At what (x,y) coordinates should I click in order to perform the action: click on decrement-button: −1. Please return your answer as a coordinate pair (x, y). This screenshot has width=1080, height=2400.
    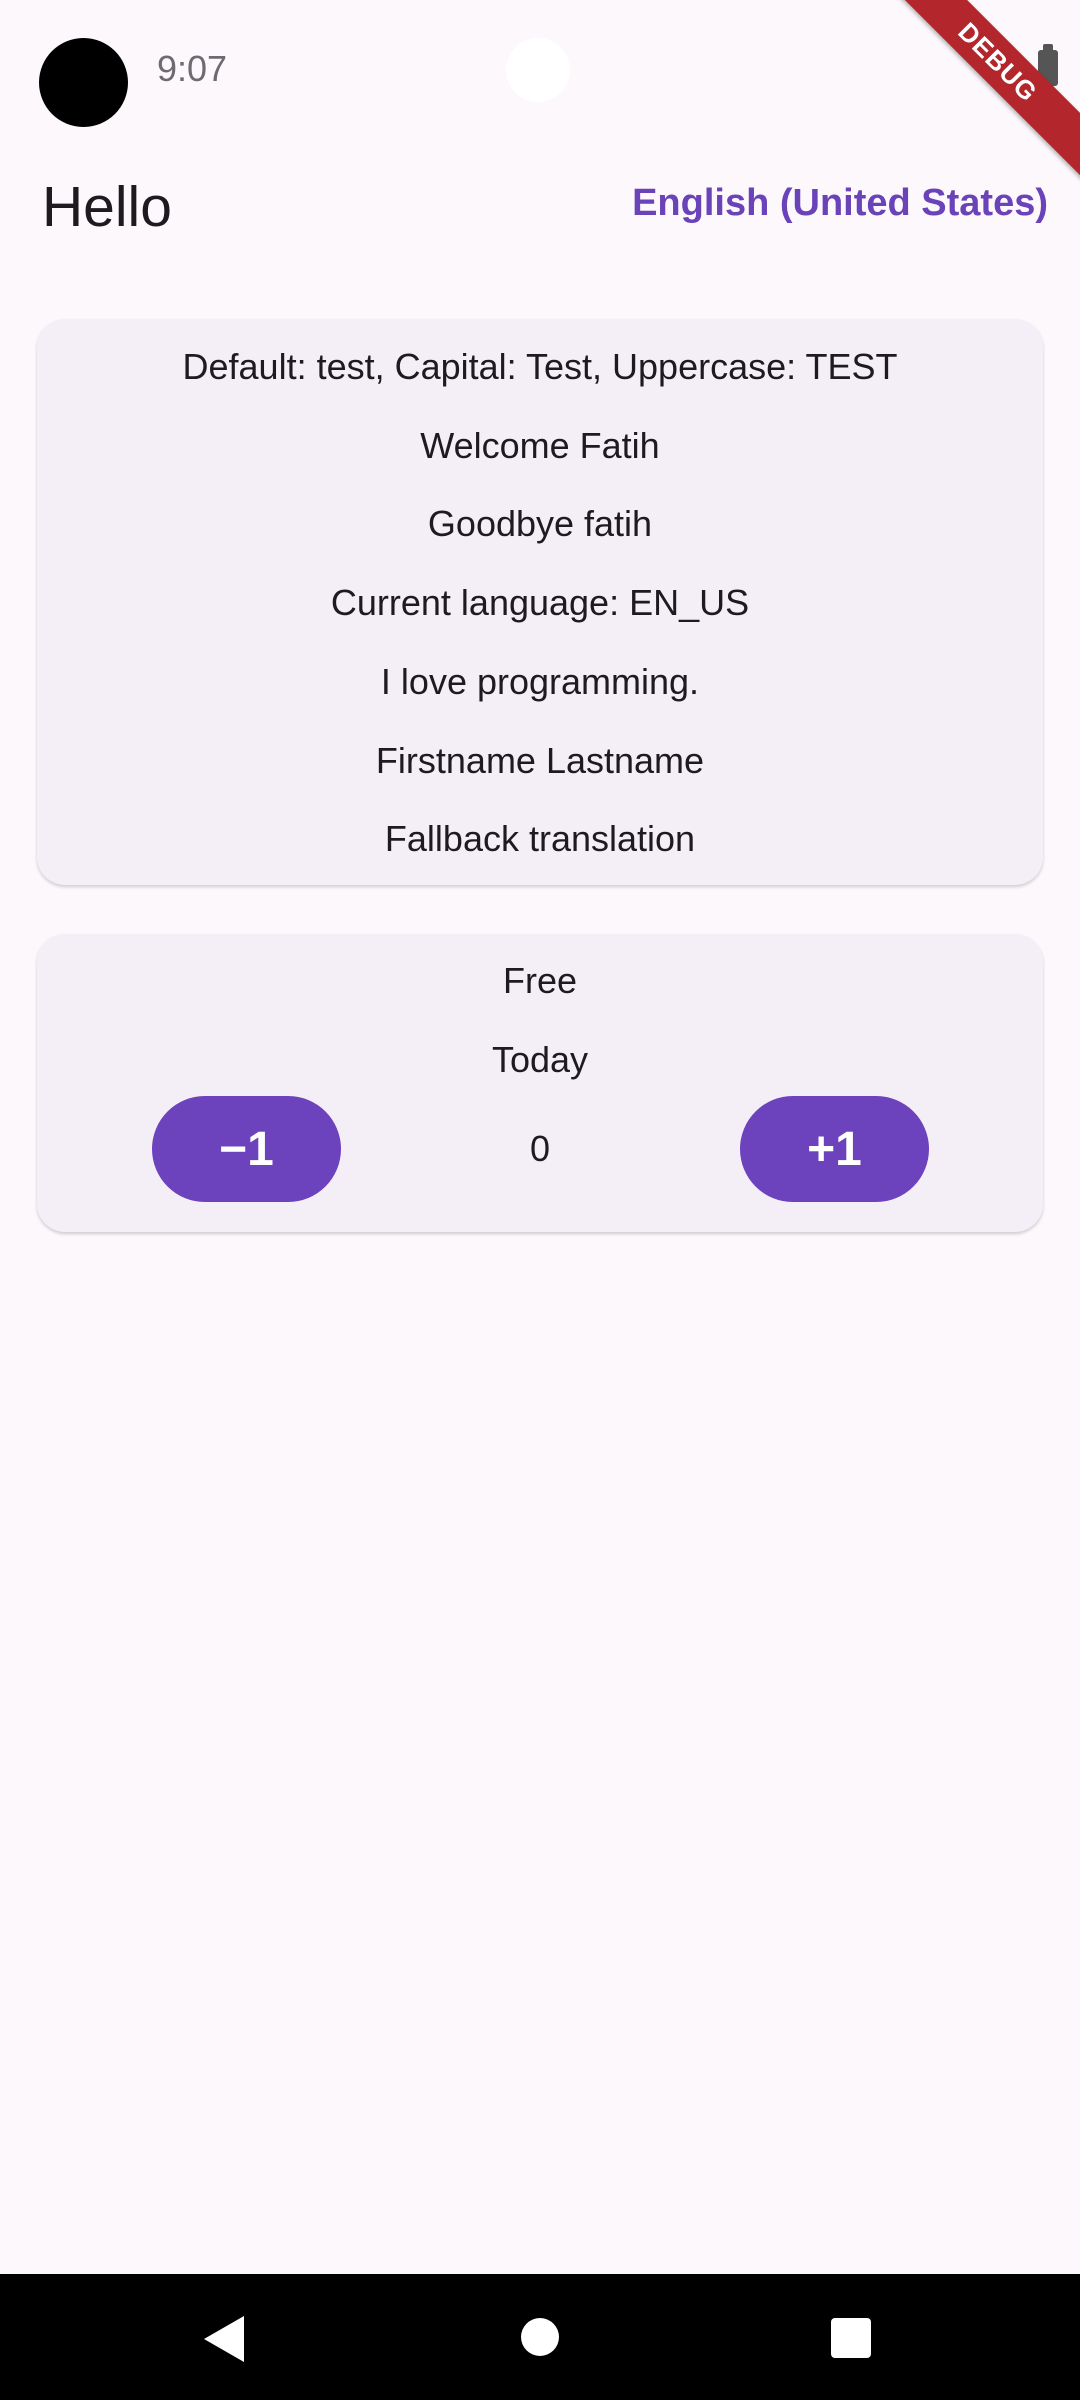
    Looking at the image, I should click on (246, 1149).